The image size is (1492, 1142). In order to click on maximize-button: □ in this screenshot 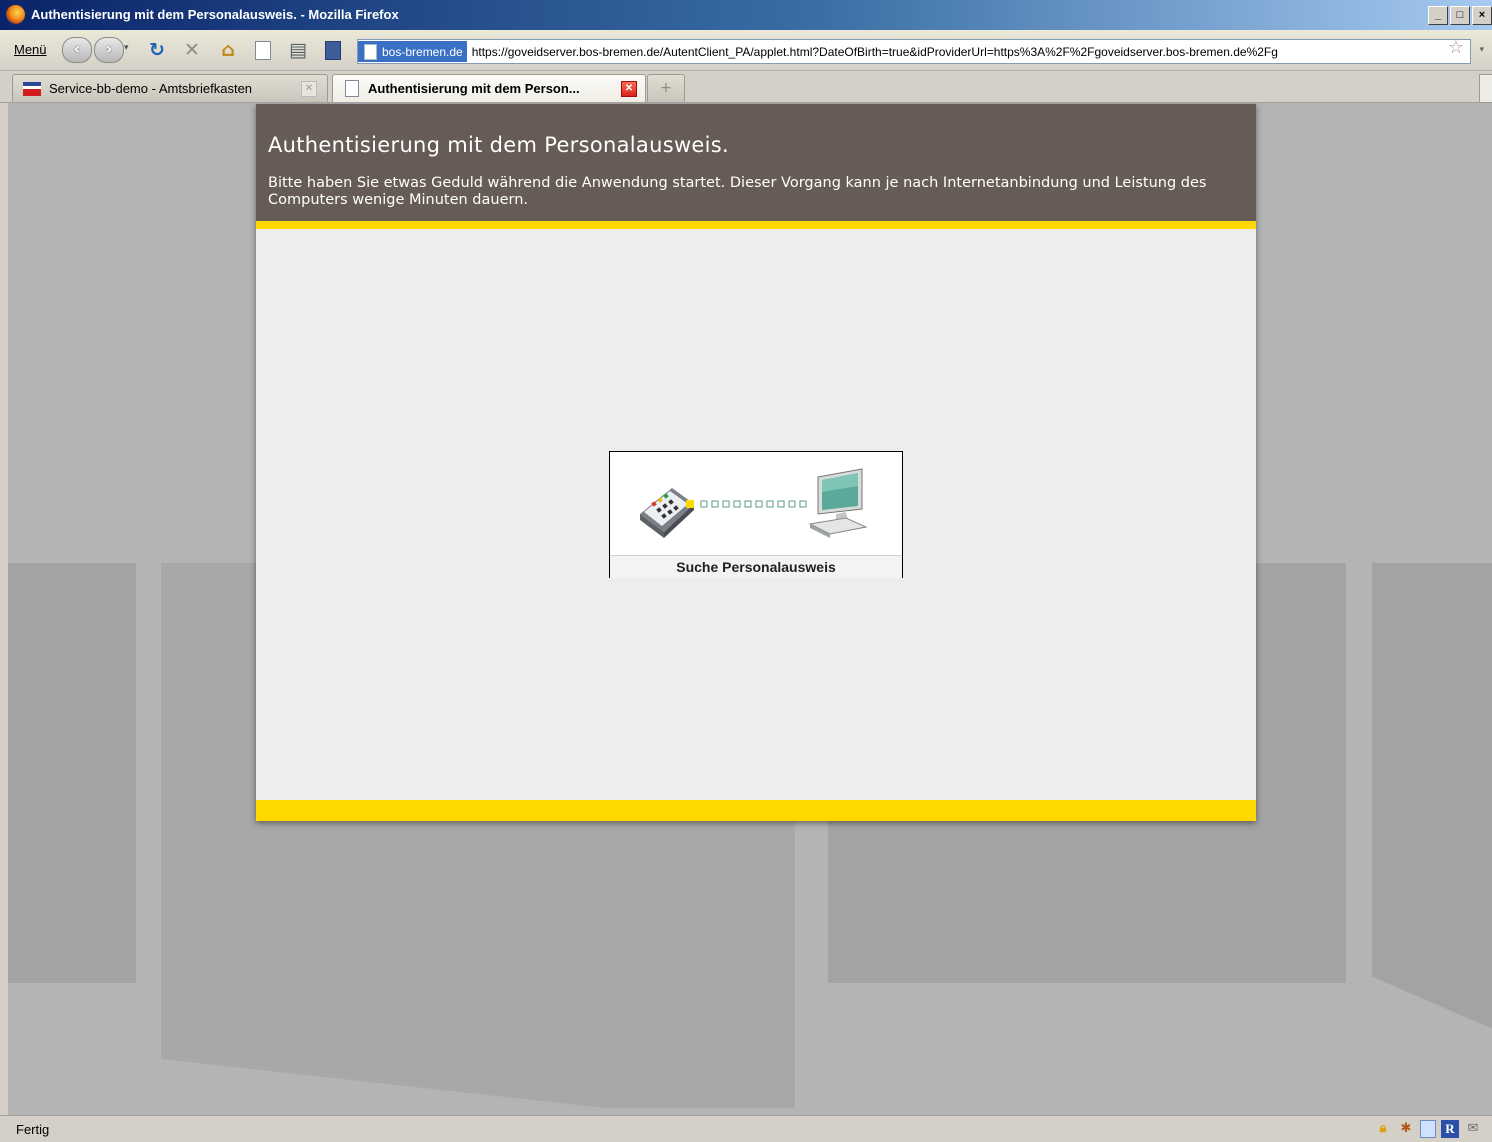, I will do `click(1460, 15)`.